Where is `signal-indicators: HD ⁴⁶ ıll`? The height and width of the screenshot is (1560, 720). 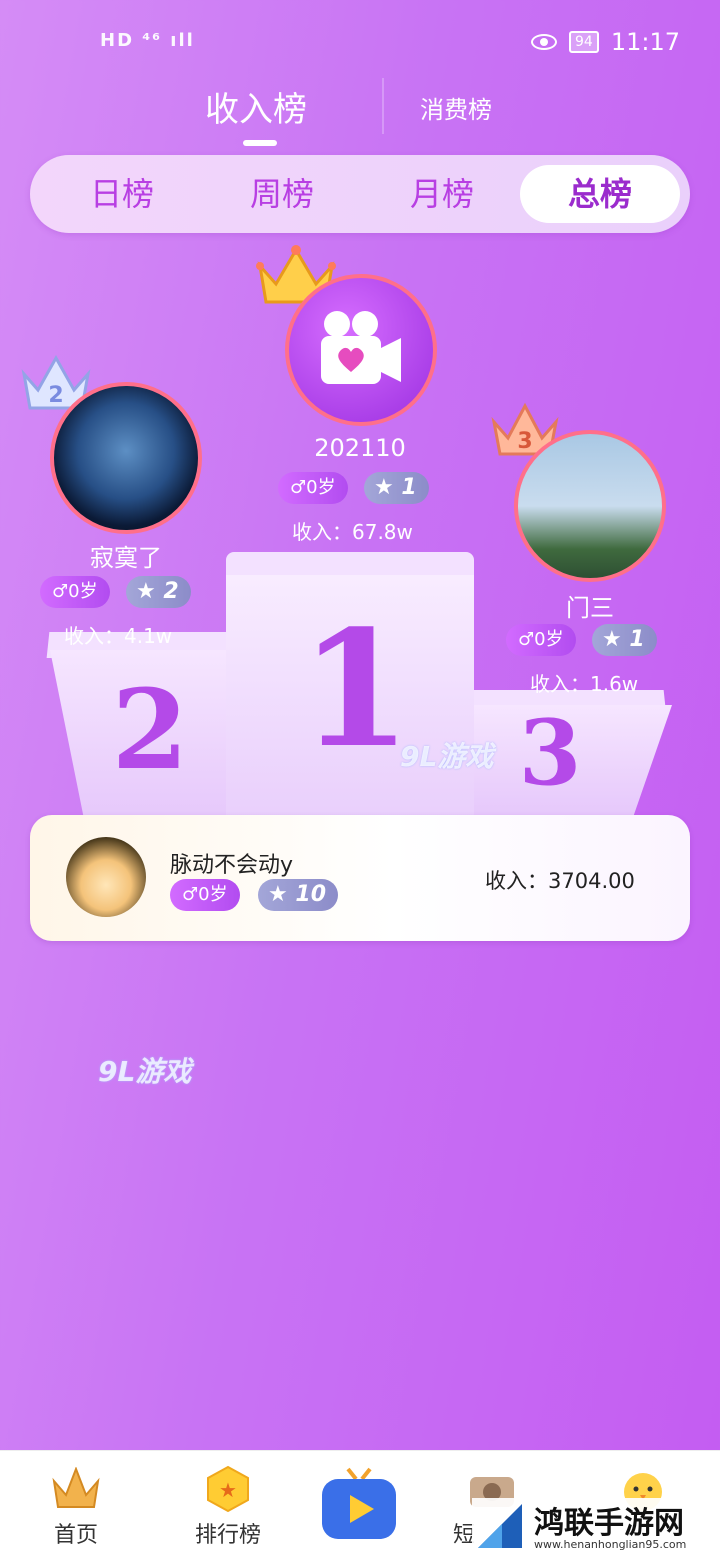
signal-indicators: HD ⁴⁶ ıll is located at coordinates (147, 40).